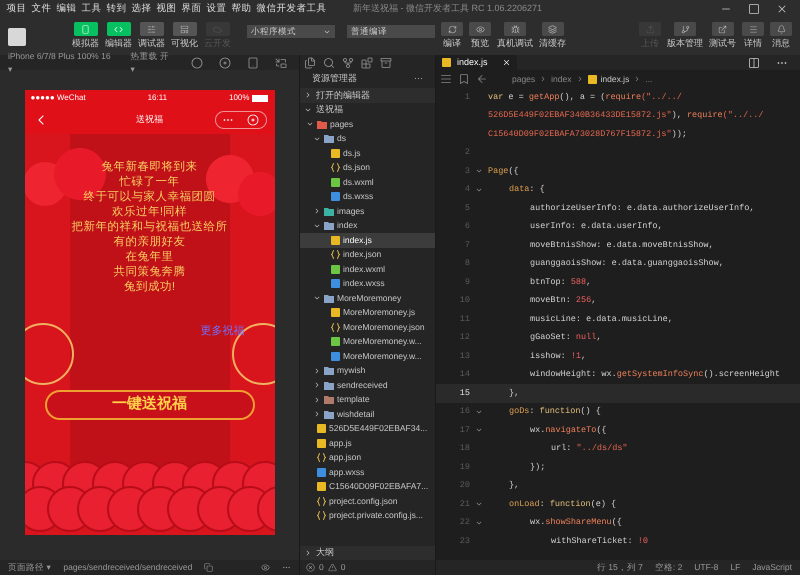  Describe the element at coordinates (241, 9) in the screenshot. I see `menu-item: 帮助` at that location.